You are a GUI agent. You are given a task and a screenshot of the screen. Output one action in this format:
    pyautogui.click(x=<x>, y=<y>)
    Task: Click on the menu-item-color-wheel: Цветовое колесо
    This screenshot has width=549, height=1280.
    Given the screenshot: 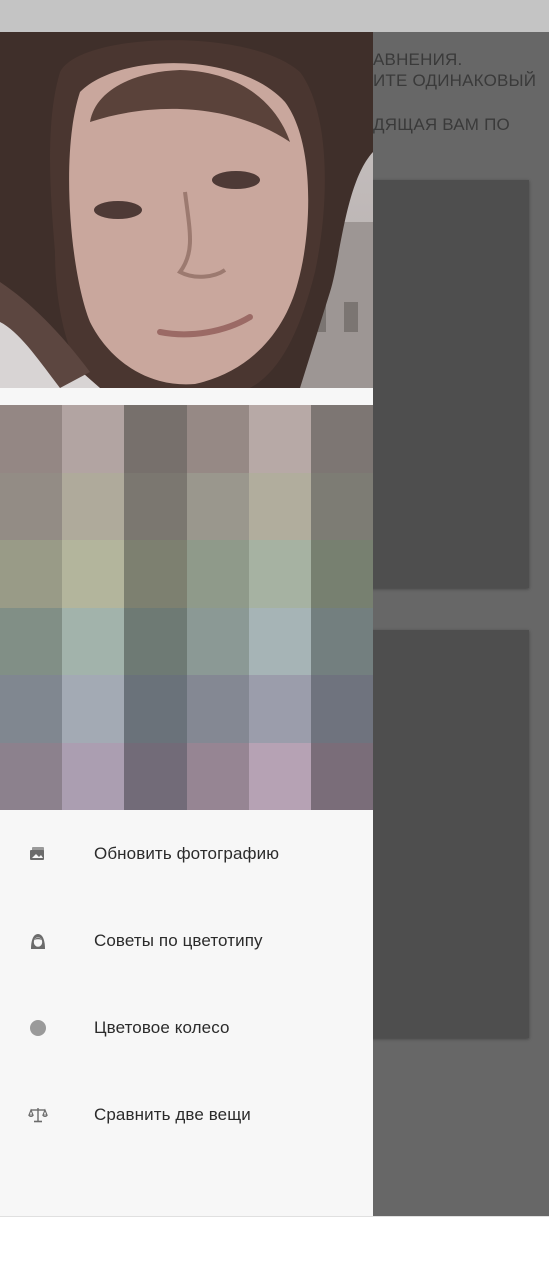 What is the action you would take?
    pyautogui.click(x=186, y=1027)
    